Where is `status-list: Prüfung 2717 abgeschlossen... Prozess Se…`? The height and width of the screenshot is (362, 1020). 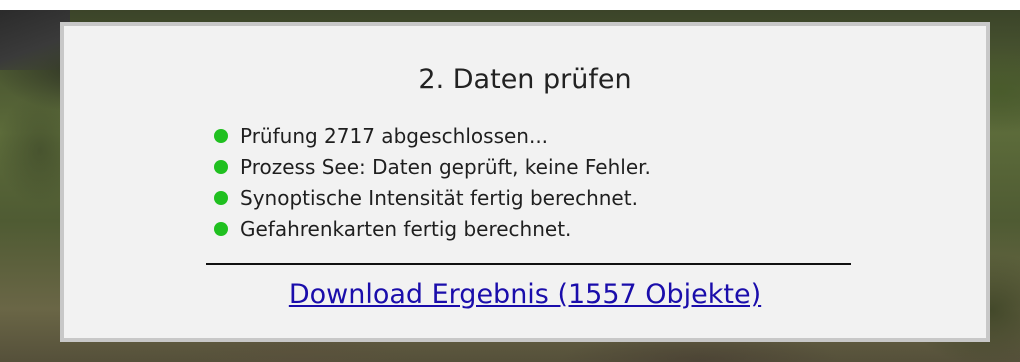 status-list: Prüfung 2717 abgeschlossen... Prozess Se… is located at coordinates (432, 182).